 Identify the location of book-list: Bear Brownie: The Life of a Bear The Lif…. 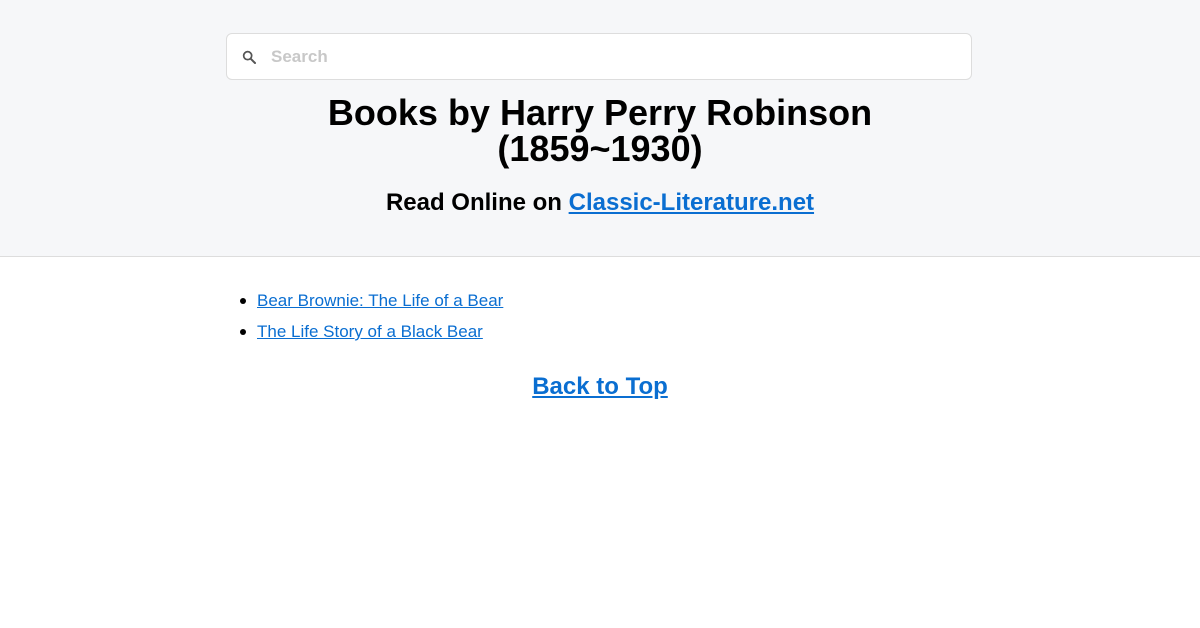
(371, 321).